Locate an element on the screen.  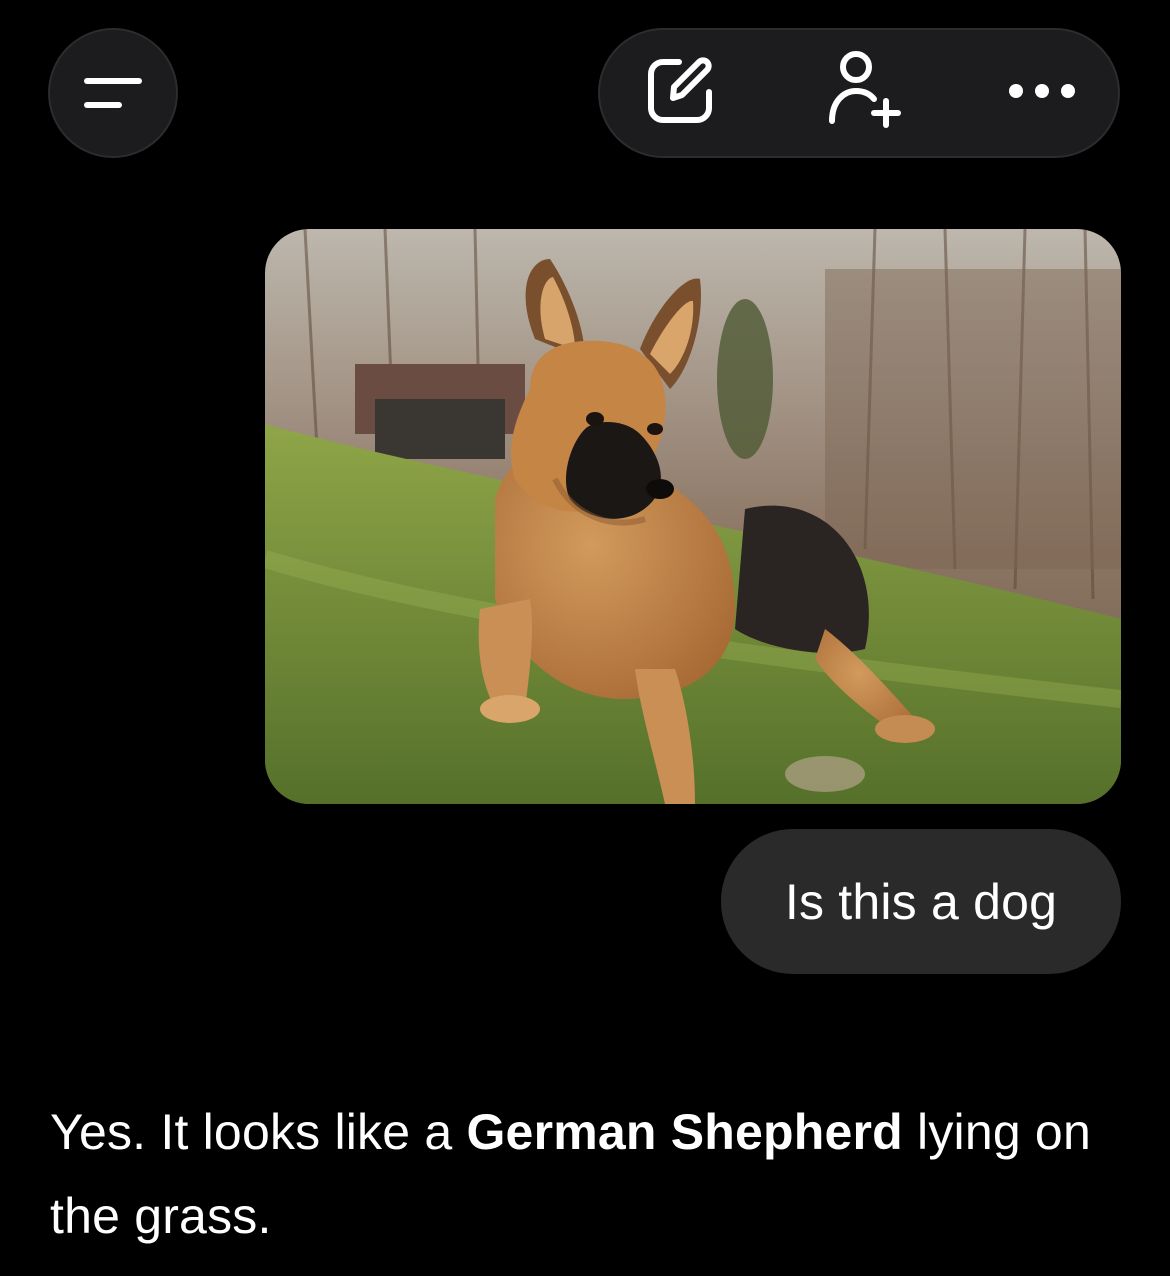
menu-button is located at coordinates (113, 93).